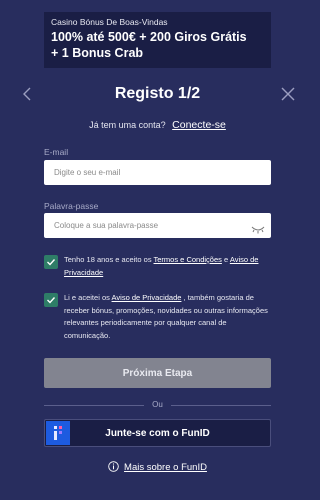 The width and height of the screenshot is (320, 500). I want to click on terms-conditions-link: Termos e Condições, so click(188, 259).